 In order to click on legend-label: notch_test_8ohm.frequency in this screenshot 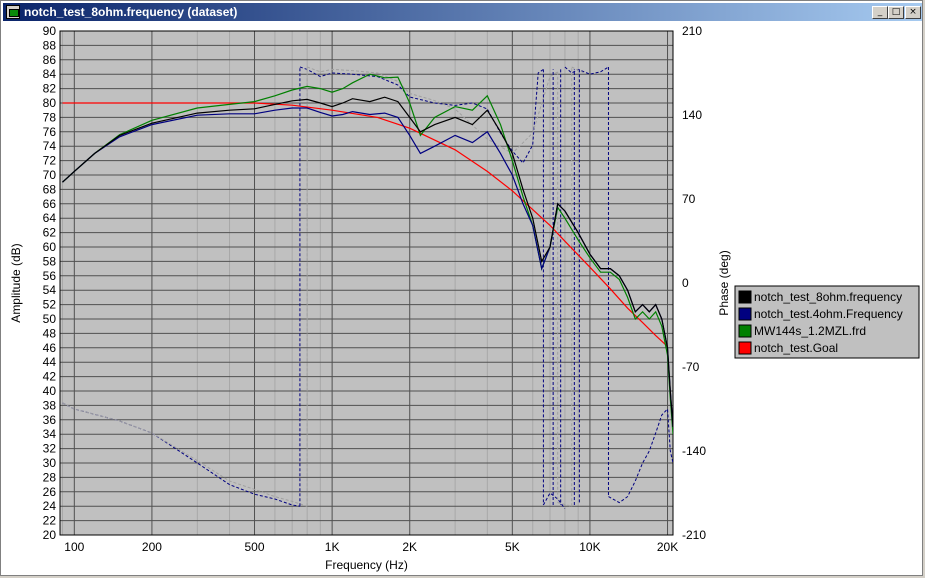, I will do `click(828, 297)`.